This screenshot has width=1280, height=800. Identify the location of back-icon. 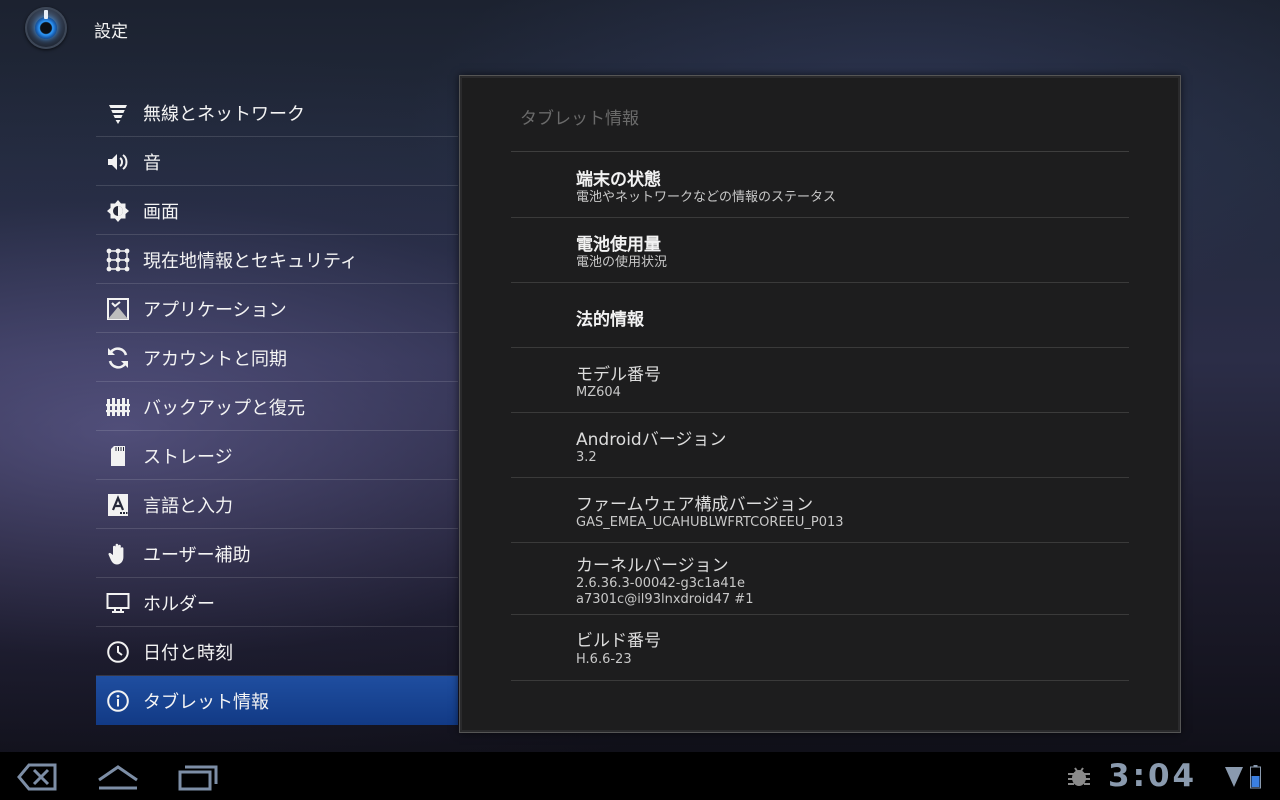
(37, 777).